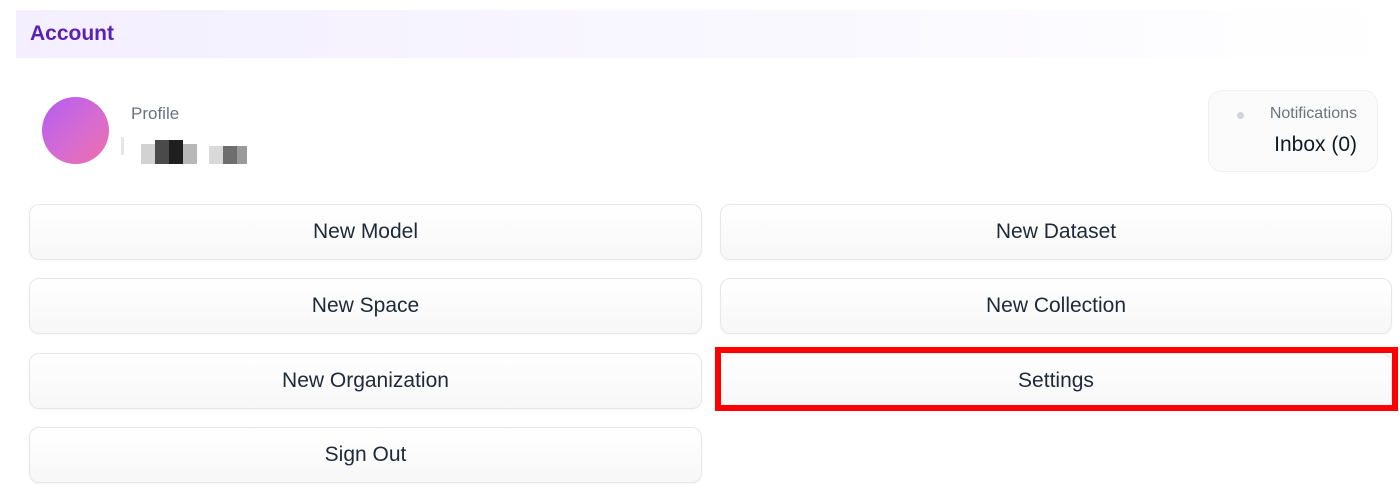 The width and height of the screenshot is (1400, 485). What do you see at coordinates (365, 381) in the screenshot?
I see `new-organization-button: New Organization` at bounding box center [365, 381].